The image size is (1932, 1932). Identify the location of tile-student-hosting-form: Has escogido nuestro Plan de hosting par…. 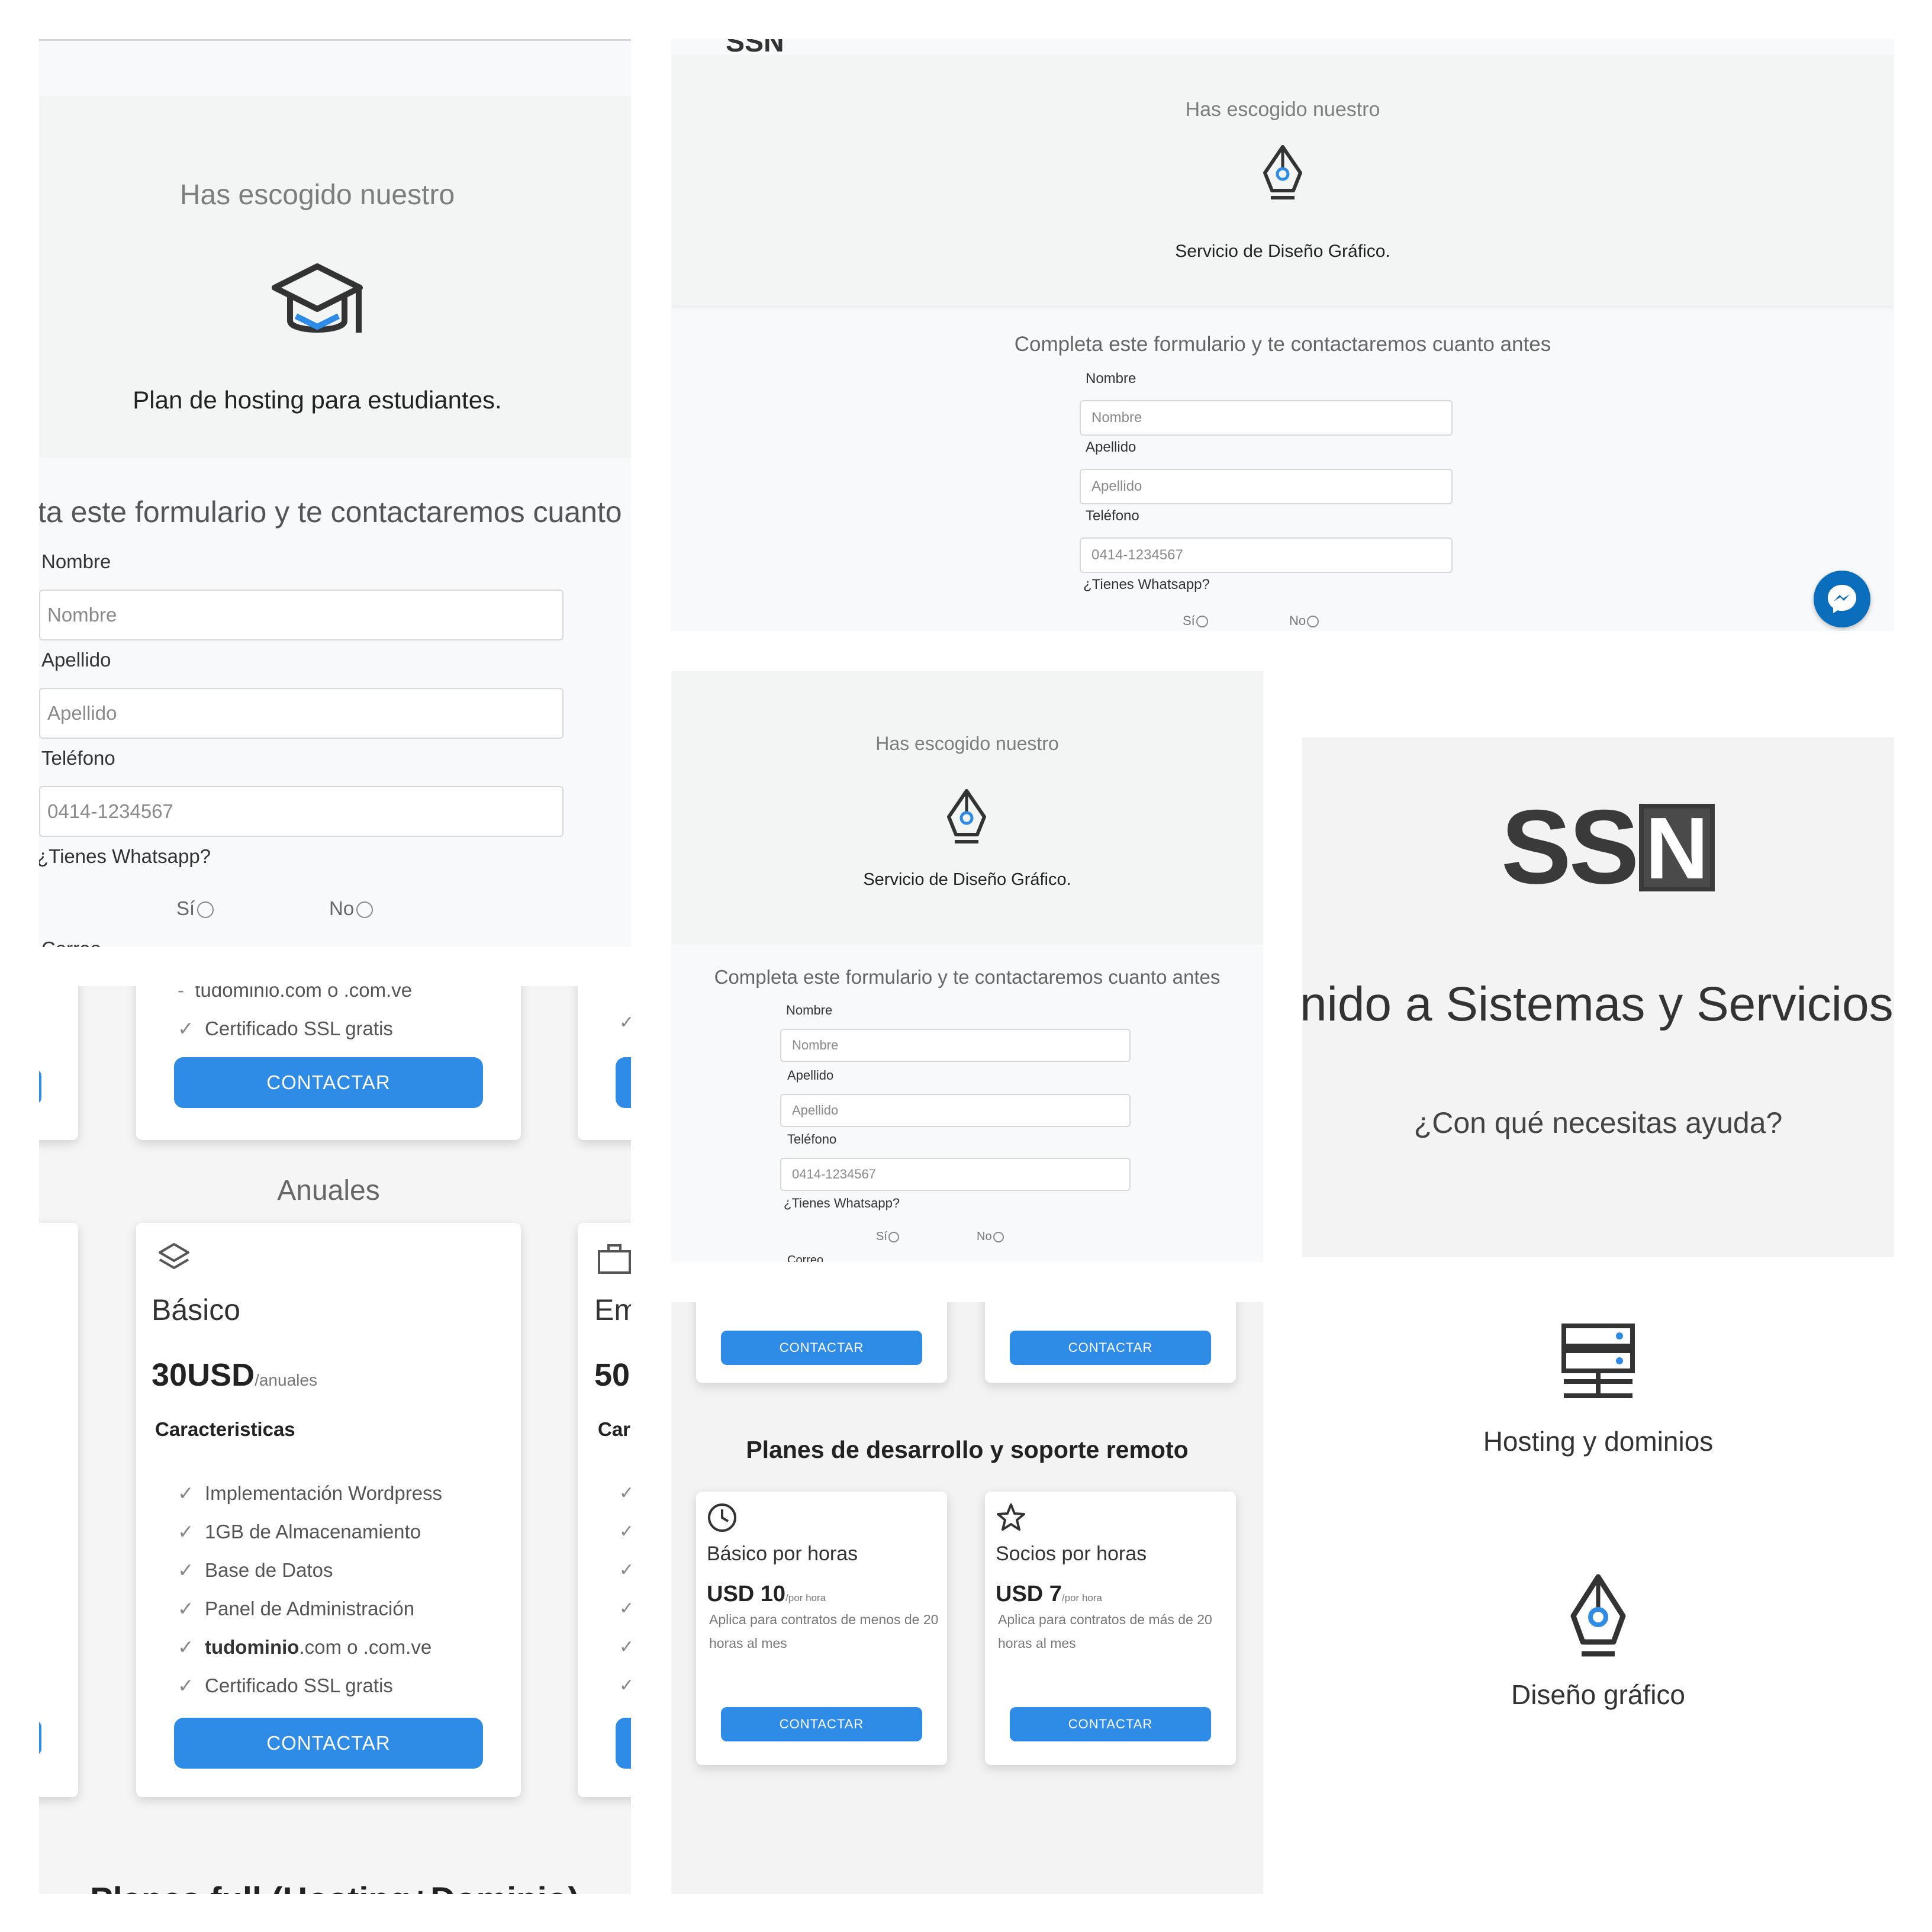
(335, 493).